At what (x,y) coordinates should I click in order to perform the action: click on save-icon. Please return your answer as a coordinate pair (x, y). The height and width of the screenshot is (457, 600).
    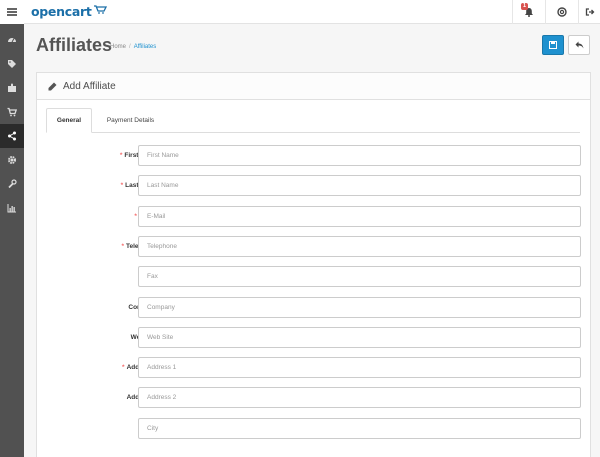
    Looking at the image, I should click on (553, 45).